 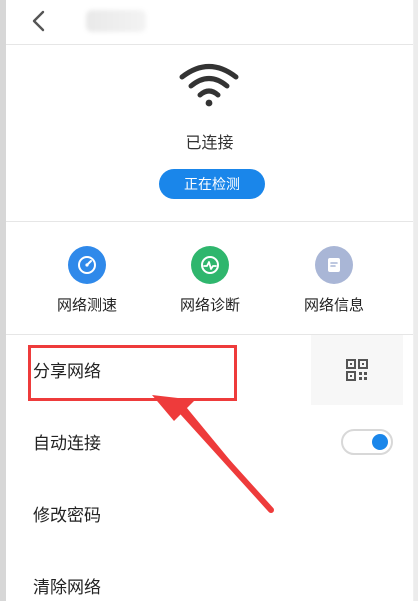 What do you see at coordinates (210, 265) in the screenshot?
I see `heartbeat-icon` at bounding box center [210, 265].